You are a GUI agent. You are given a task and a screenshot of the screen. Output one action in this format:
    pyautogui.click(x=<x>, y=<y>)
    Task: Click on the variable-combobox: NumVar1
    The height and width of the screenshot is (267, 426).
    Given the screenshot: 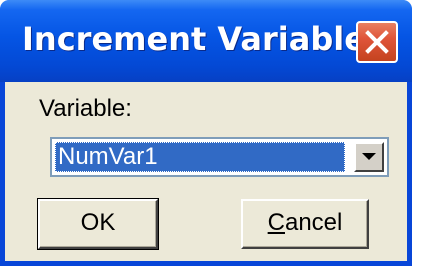 What is the action you would take?
    pyautogui.click(x=219, y=157)
    